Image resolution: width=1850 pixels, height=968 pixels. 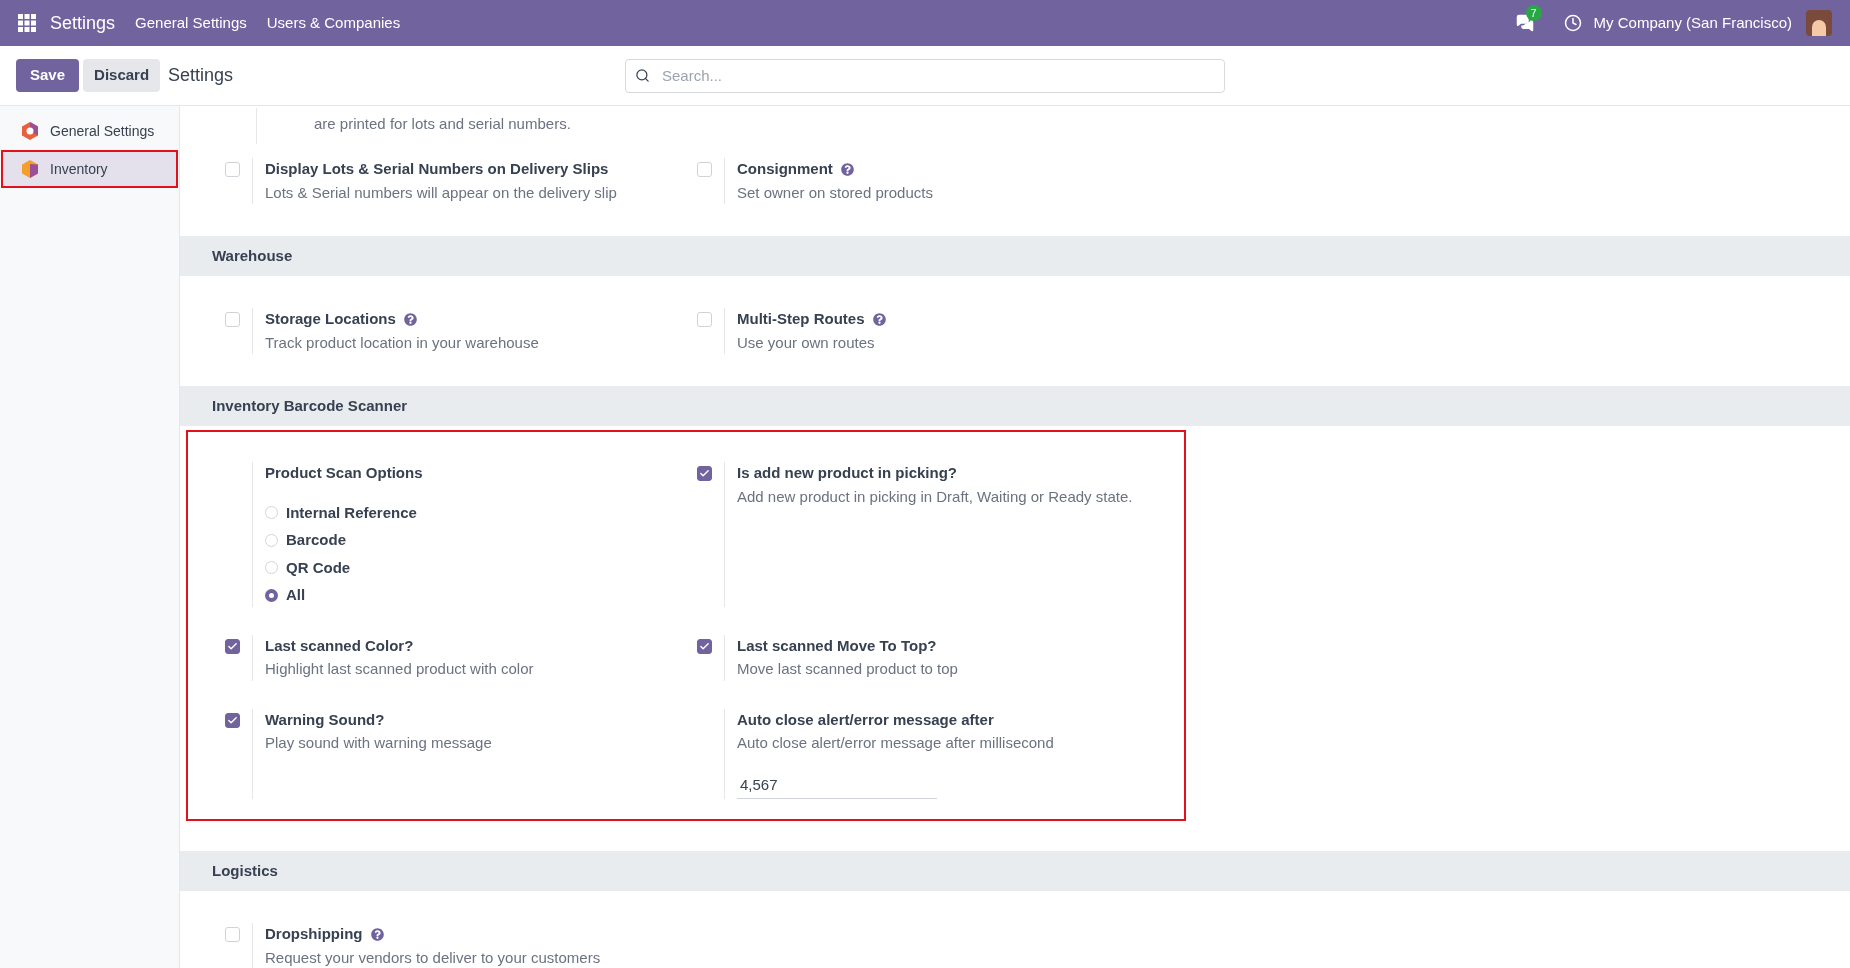 I want to click on setting-description: Highlight last scanned product with color, so click(x=399, y=669).